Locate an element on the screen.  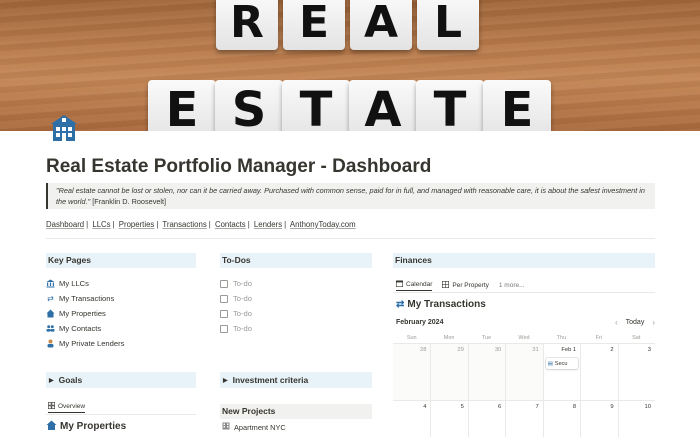
link-lenders: Lenders is located at coordinates (268, 224).